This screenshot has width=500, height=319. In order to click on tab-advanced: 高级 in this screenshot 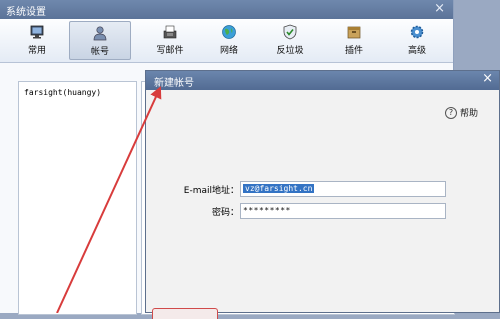, I will do `click(417, 40)`.